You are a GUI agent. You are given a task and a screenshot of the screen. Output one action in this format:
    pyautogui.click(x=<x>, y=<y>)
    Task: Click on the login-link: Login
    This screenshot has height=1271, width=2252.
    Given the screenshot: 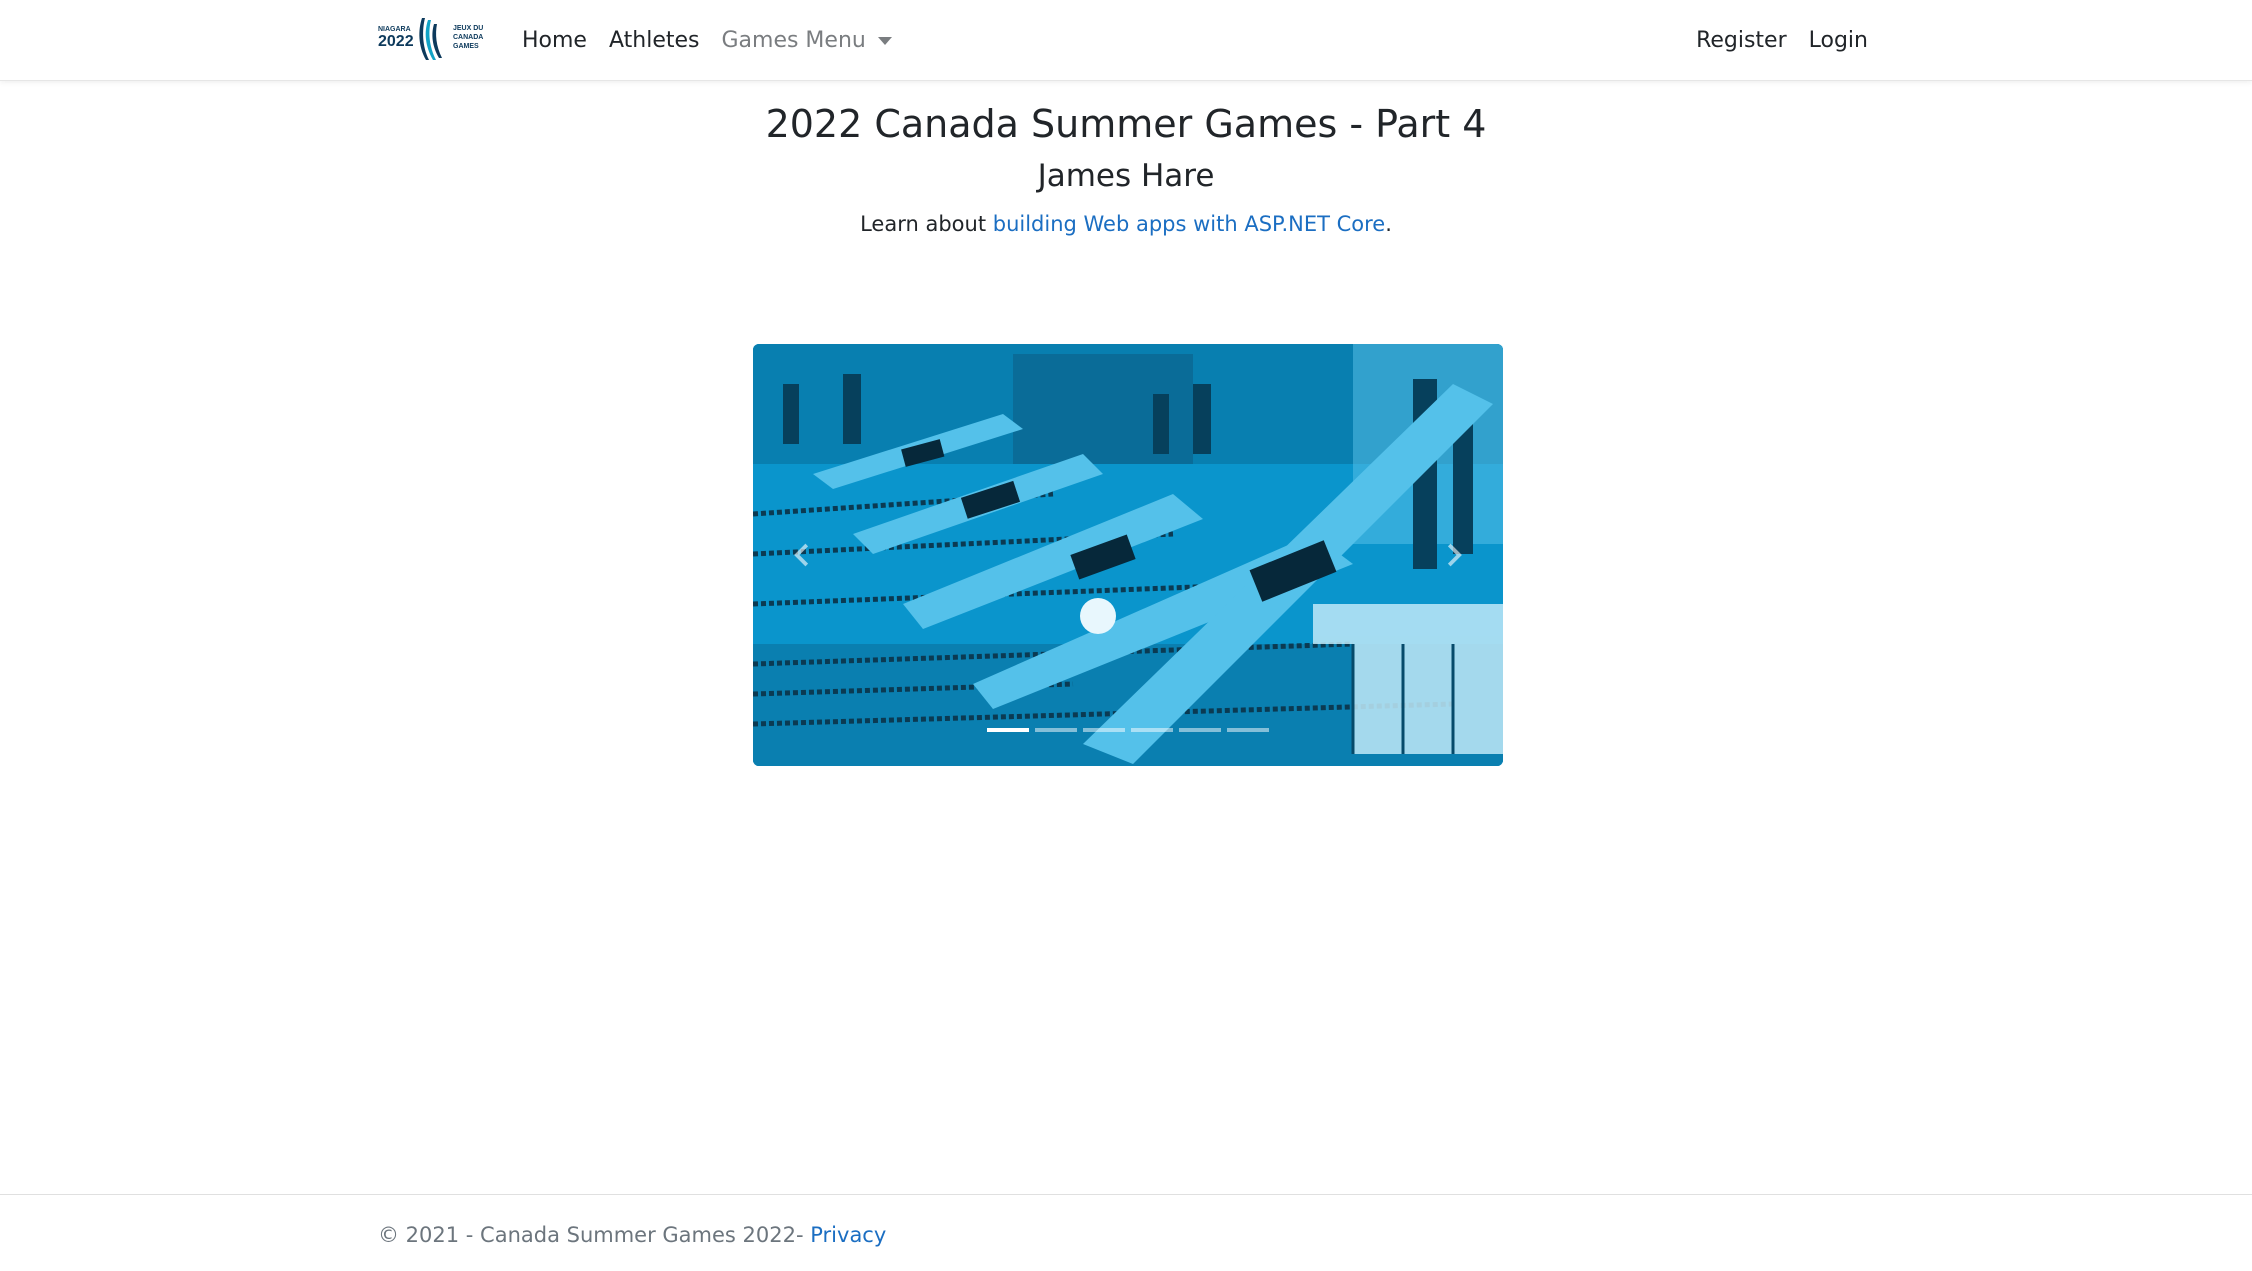 What is the action you would take?
    pyautogui.click(x=1838, y=40)
    